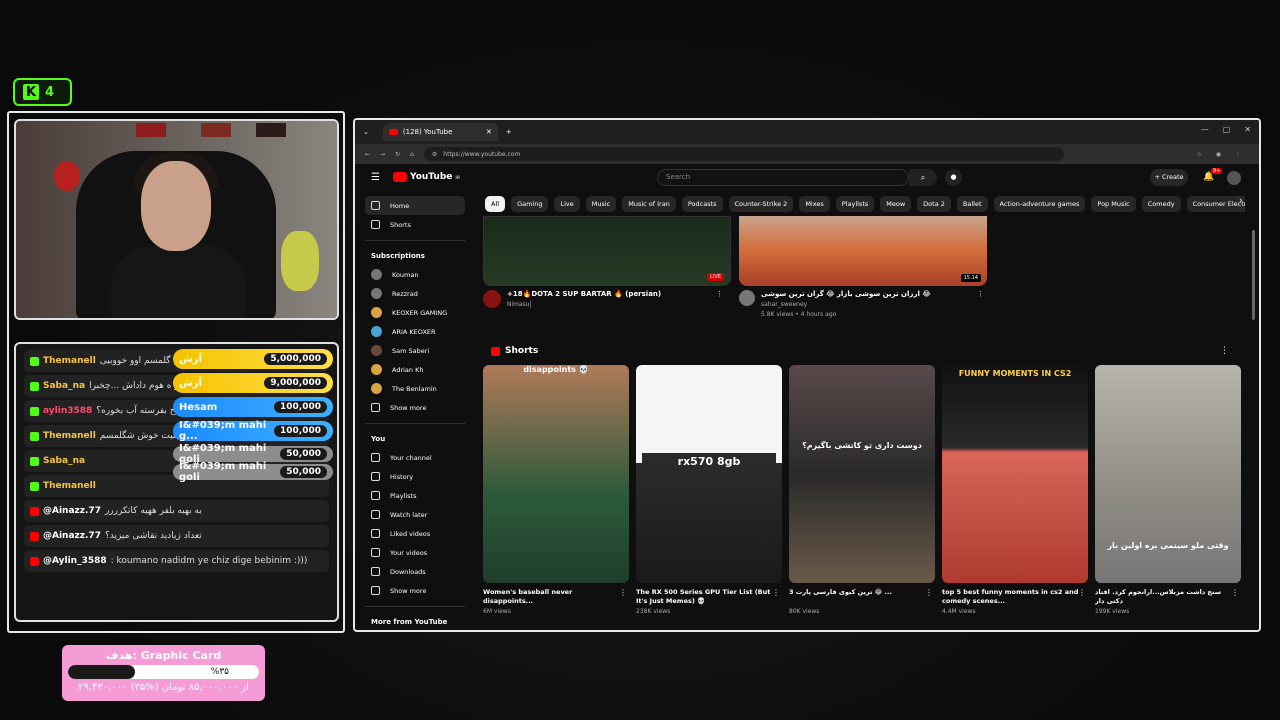 Image resolution: width=1280 pixels, height=720 pixels. I want to click on aria-keoxer-icon, so click(376, 331).